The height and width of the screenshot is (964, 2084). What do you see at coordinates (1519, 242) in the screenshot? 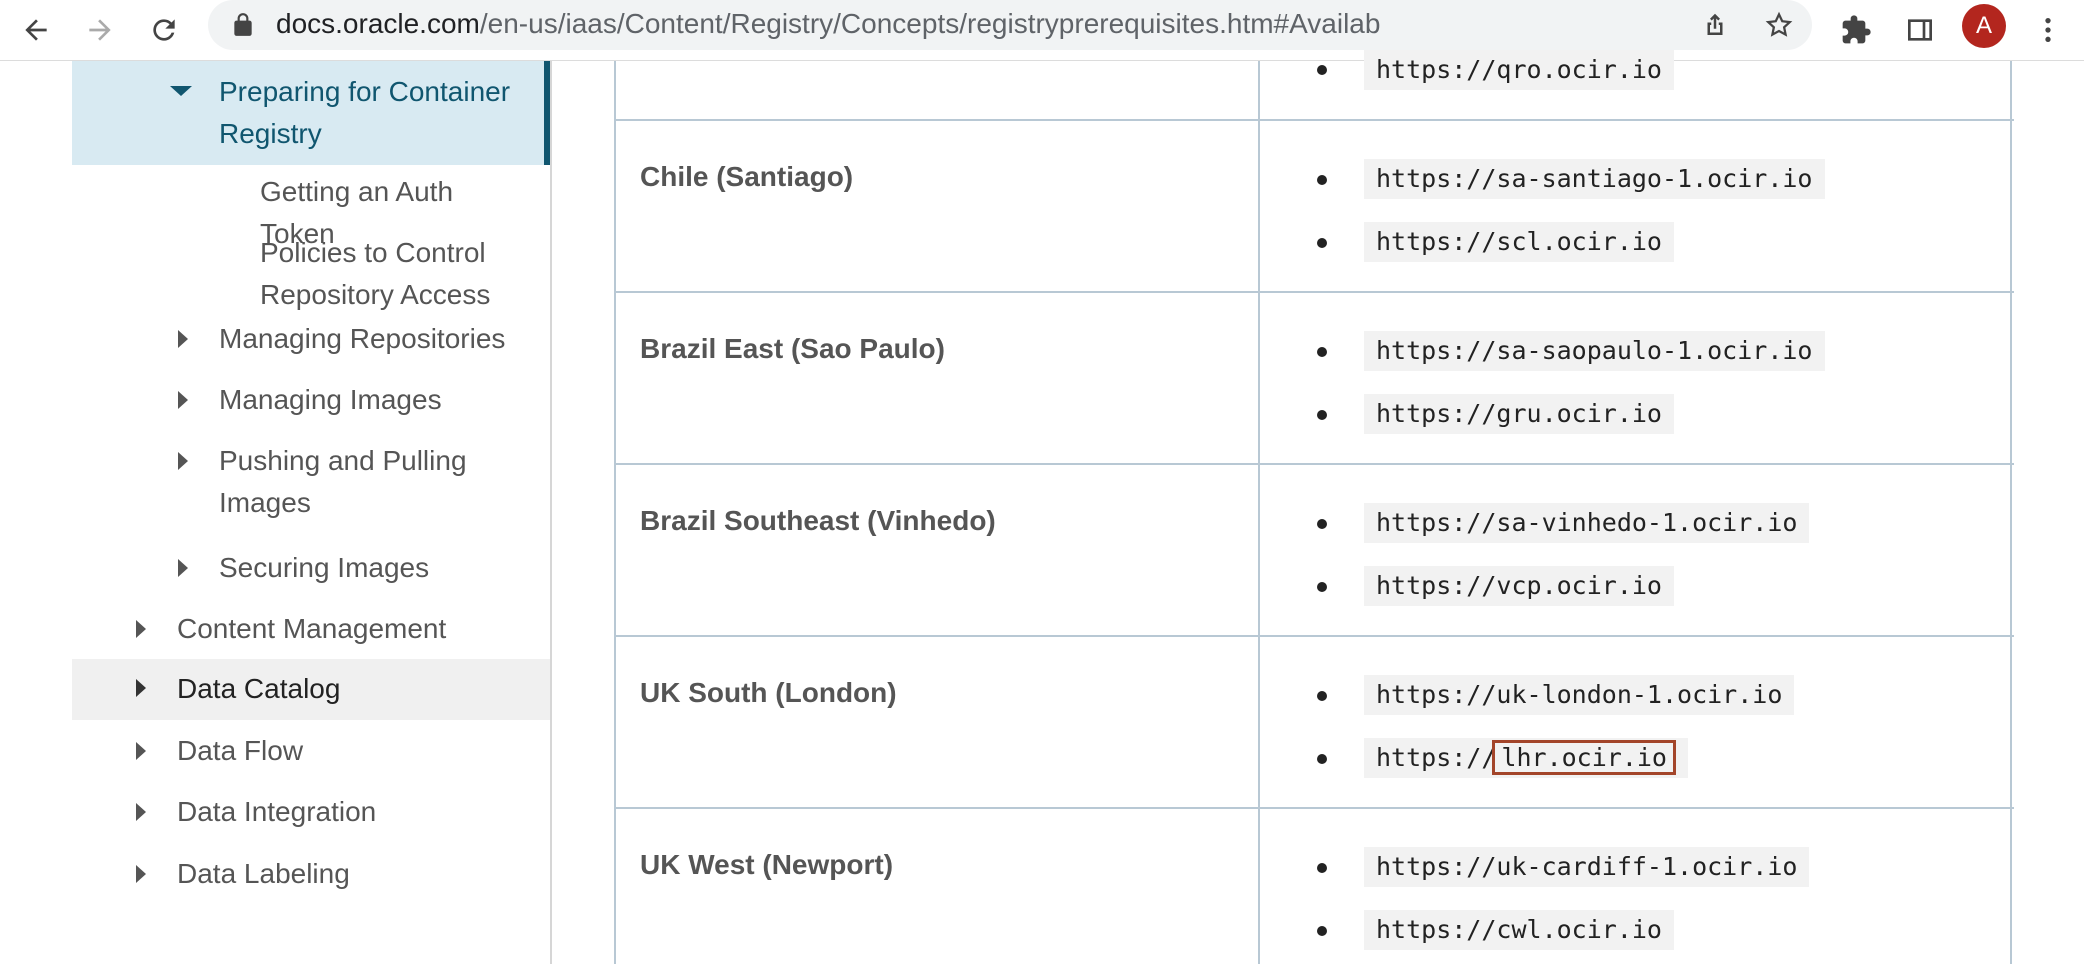
I see `endpoint-url: https://scl.ocir.io` at bounding box center [1519, 242].